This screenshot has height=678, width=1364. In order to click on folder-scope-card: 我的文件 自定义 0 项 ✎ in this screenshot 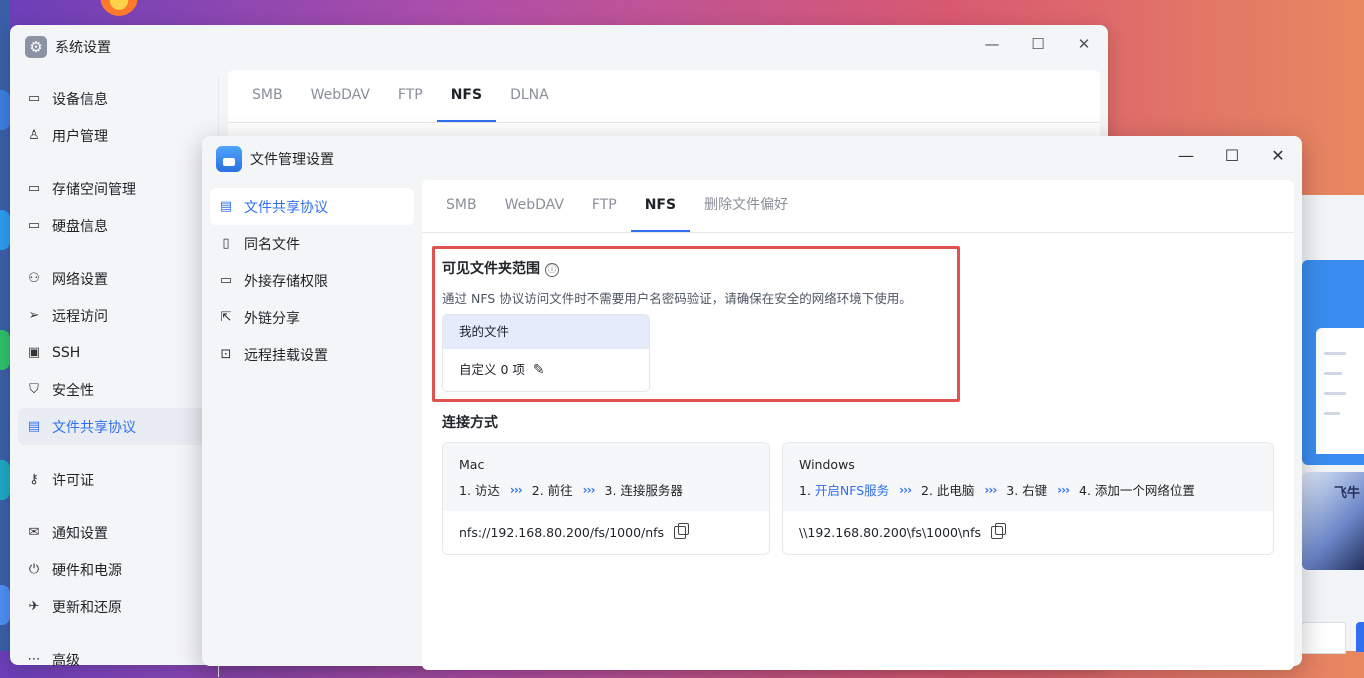, I will do `click(546, 353)`.